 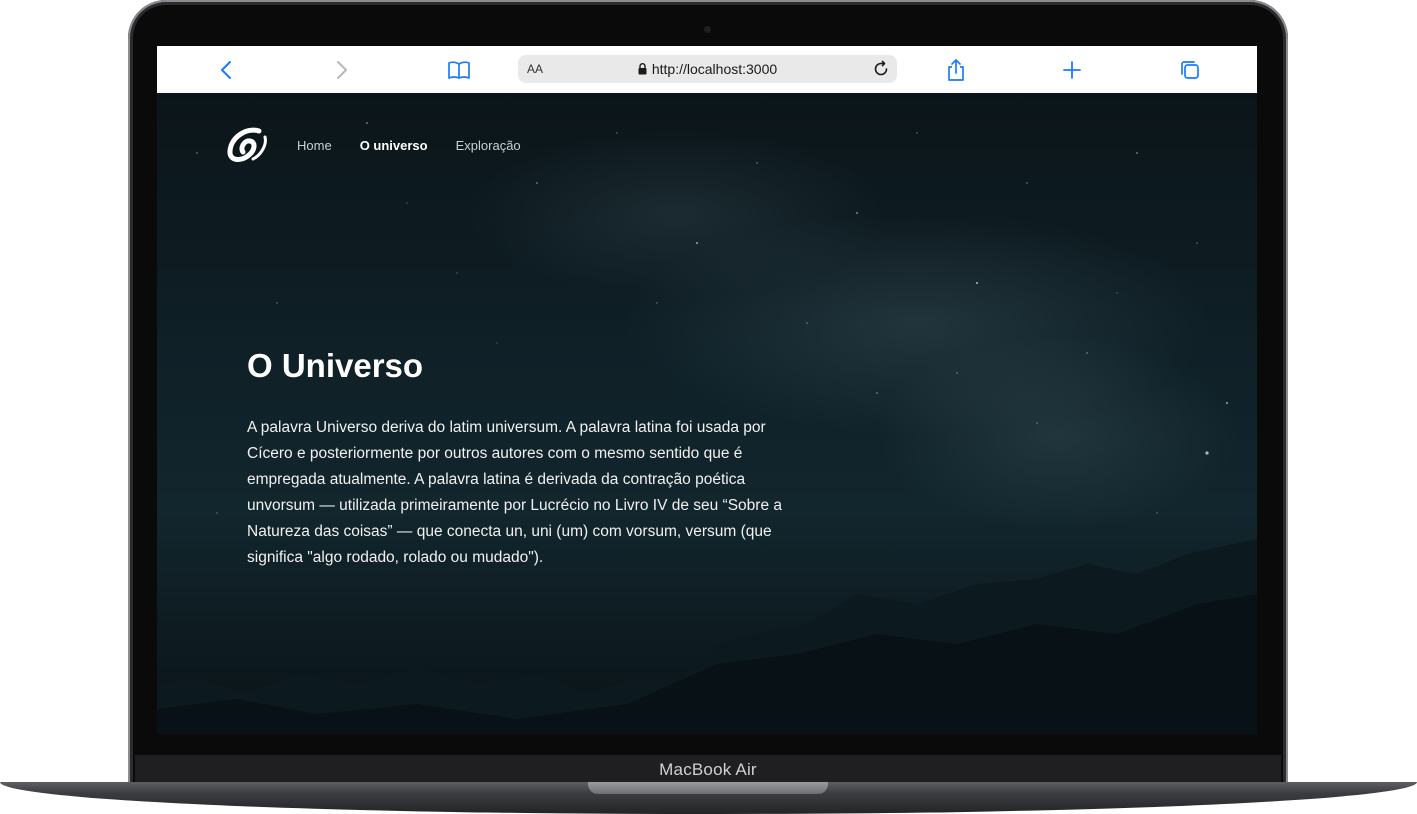 I want to click on address-bar: AA http://localhost:3000, so click(x=707, y=69).